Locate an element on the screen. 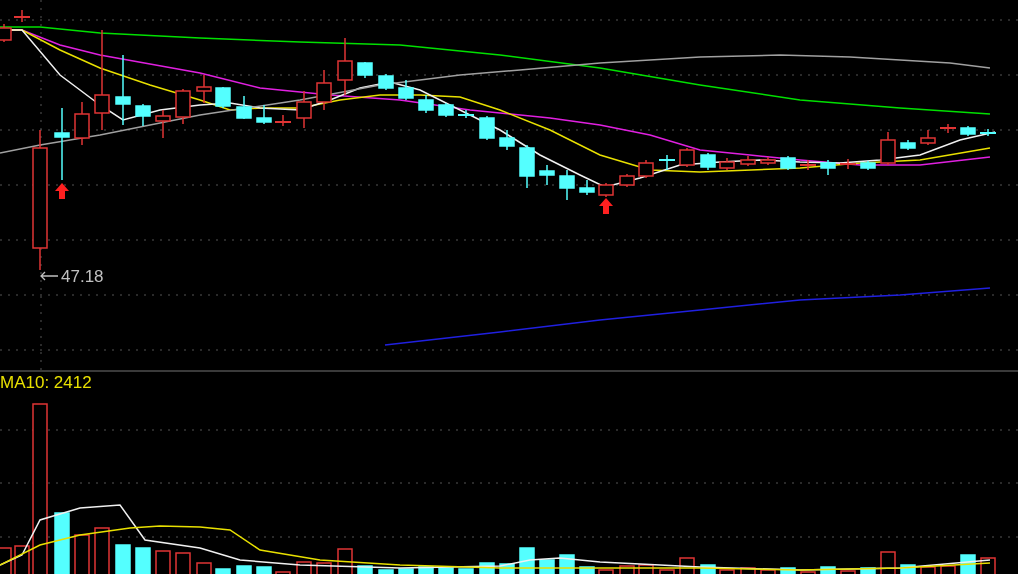  leader-arrow-icon is located at coordinates (49, 276).